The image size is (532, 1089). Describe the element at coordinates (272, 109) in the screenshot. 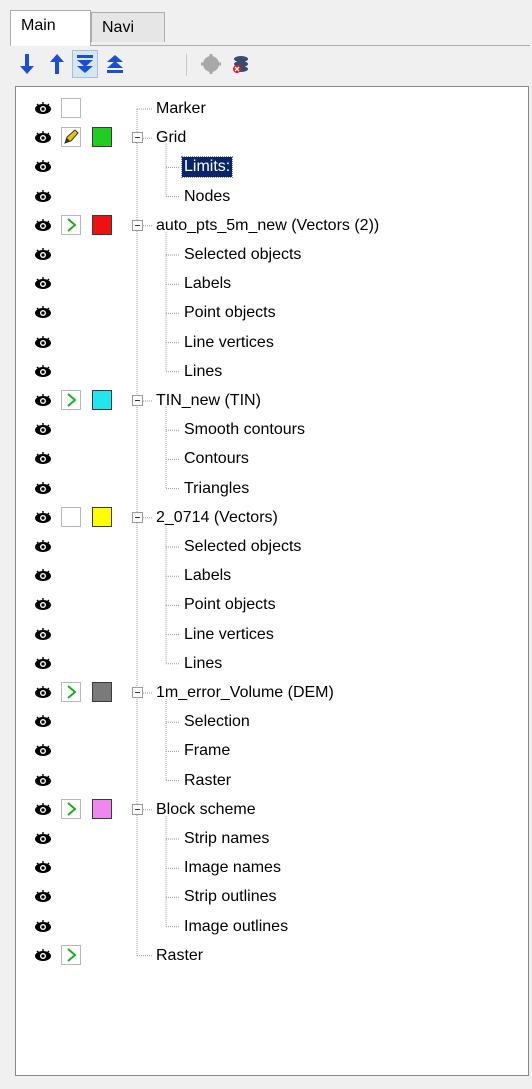

I see `layer-row: Marker` at that location.